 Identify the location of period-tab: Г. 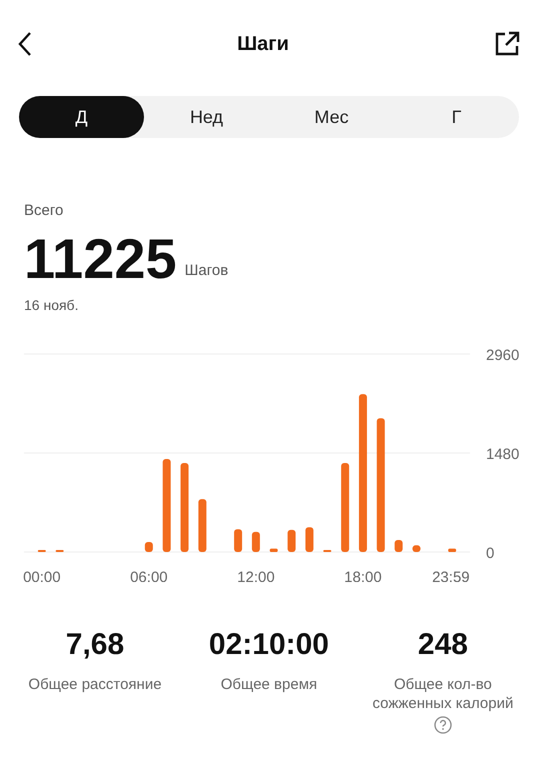
(456, 117).